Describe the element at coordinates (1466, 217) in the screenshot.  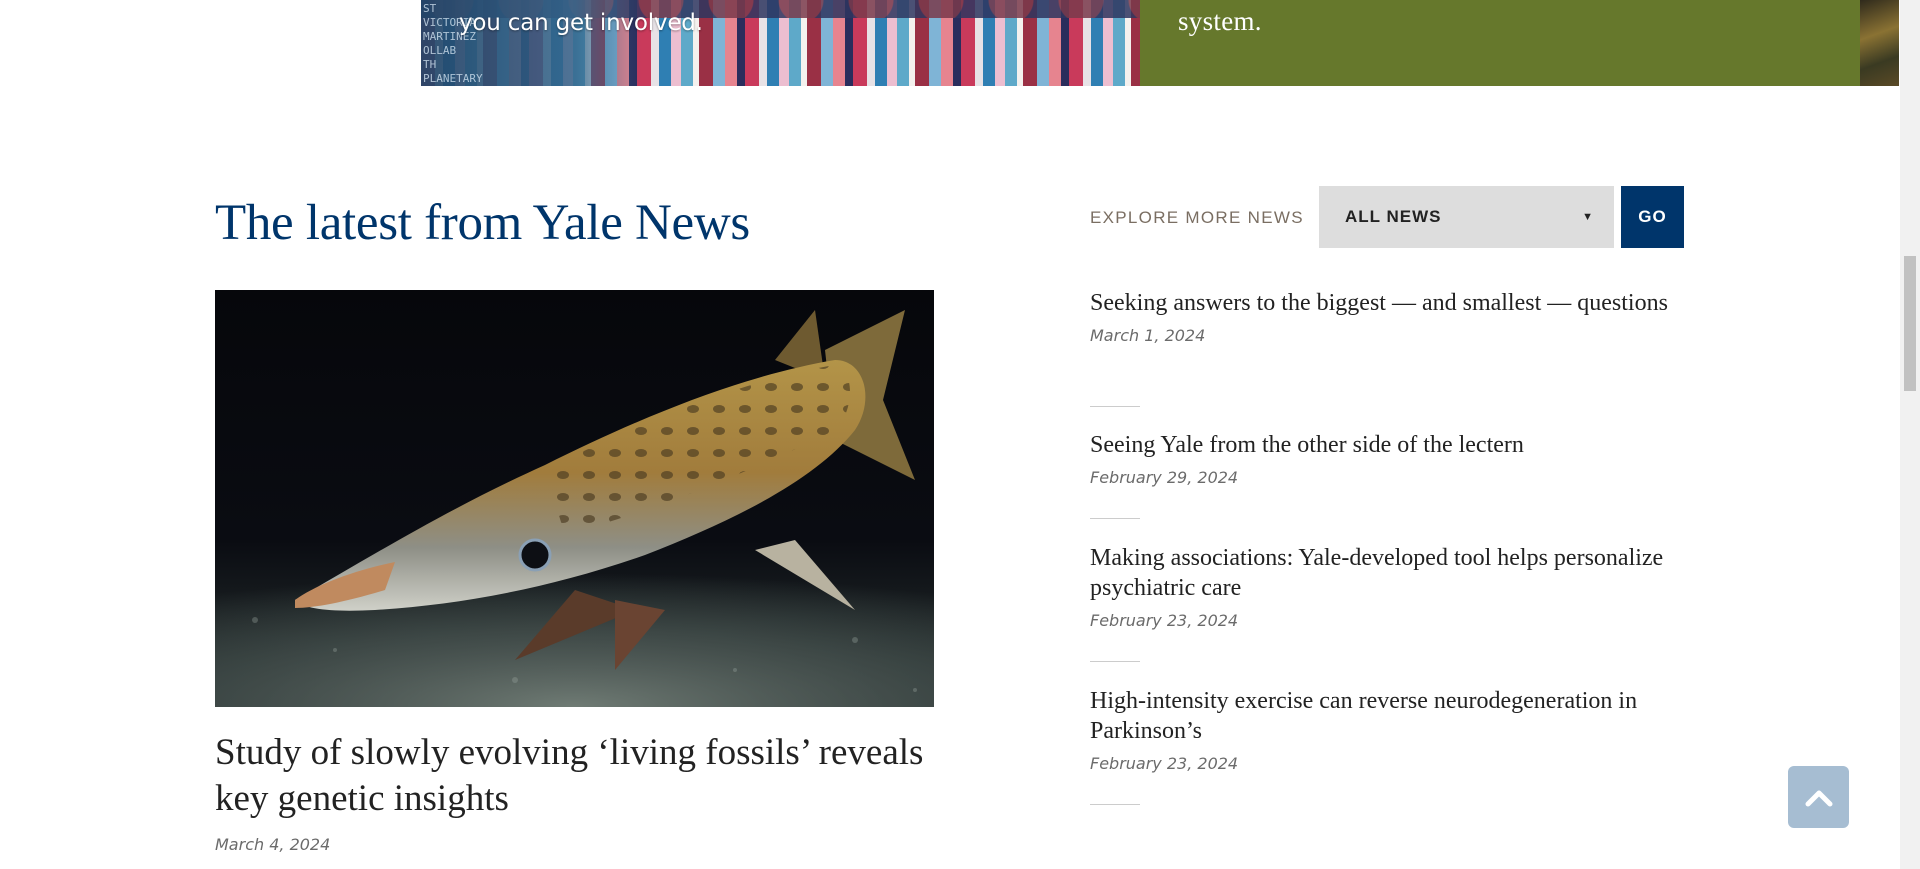
I see `news-category-select: ALL NEWS ▼` at that location.